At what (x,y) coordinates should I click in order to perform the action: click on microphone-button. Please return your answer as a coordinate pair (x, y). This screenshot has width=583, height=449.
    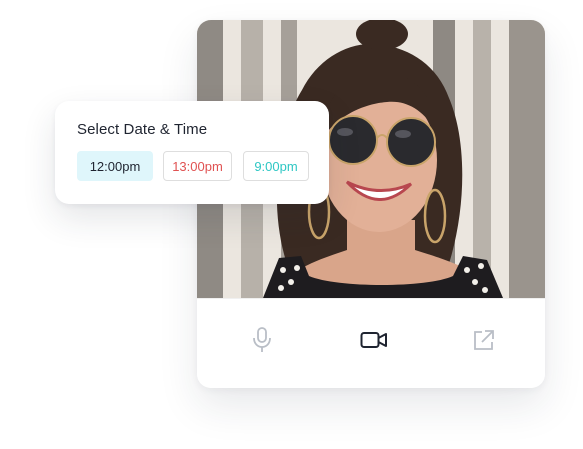
    Looking at the image, I should click on (262, 342).